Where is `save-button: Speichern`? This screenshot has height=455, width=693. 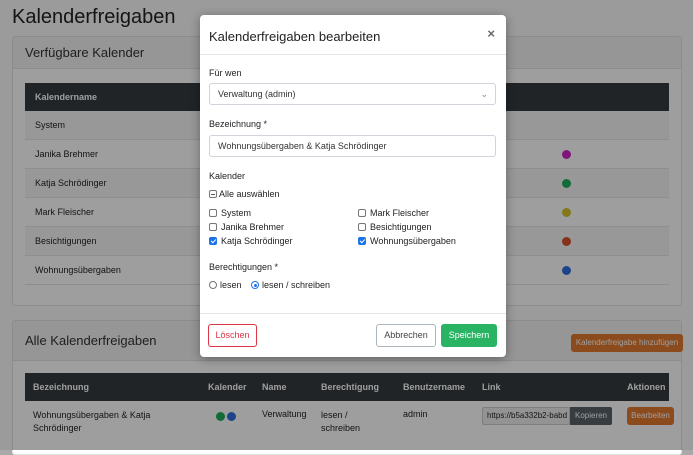
save-button: Speichern is located at coordinates (469, 335).